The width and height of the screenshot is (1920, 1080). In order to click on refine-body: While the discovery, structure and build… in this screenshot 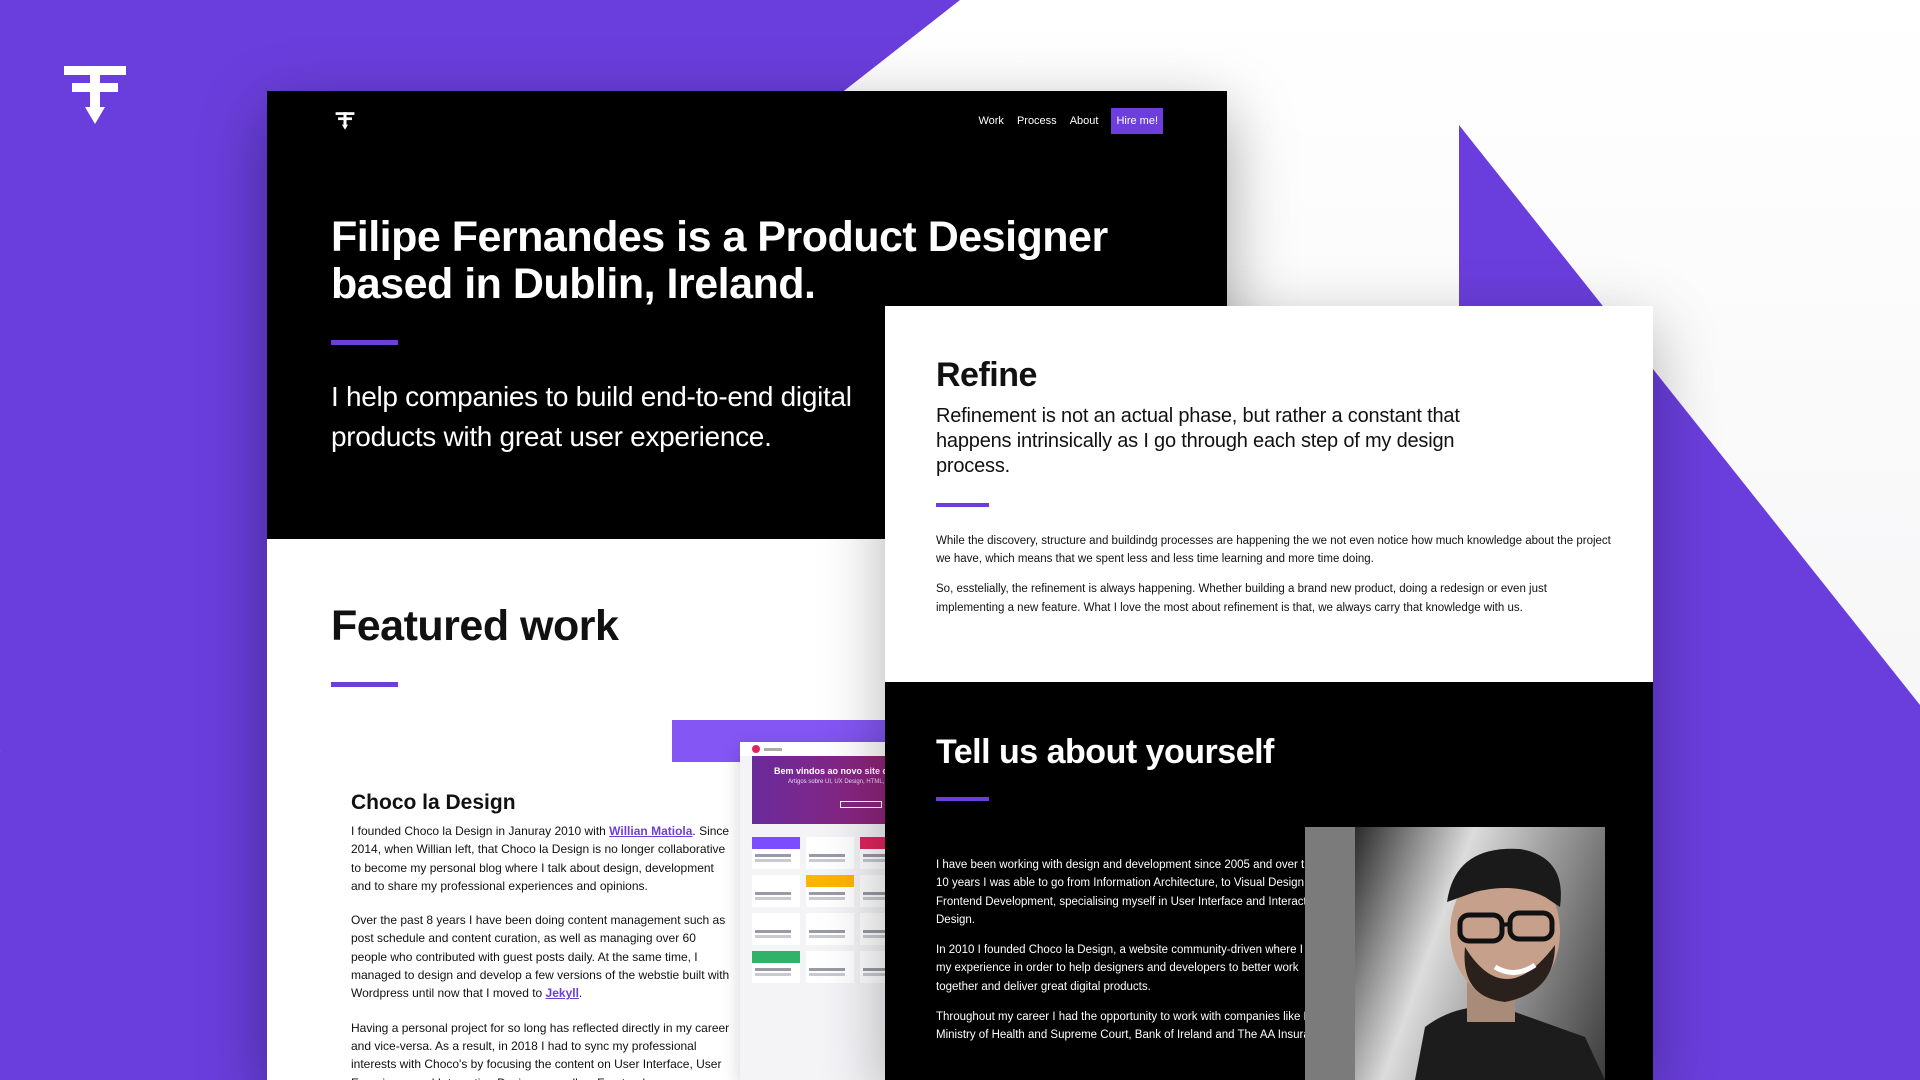, I will do `click(1273, 580)`.